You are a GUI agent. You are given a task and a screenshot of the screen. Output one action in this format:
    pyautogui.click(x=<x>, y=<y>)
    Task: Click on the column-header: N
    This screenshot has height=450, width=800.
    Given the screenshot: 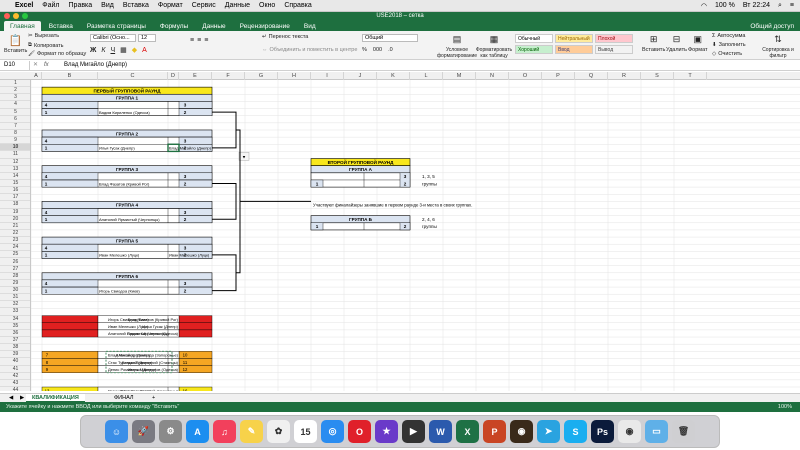 What is the action you would take?
    pyautogui.click(x=492, y=76)
    